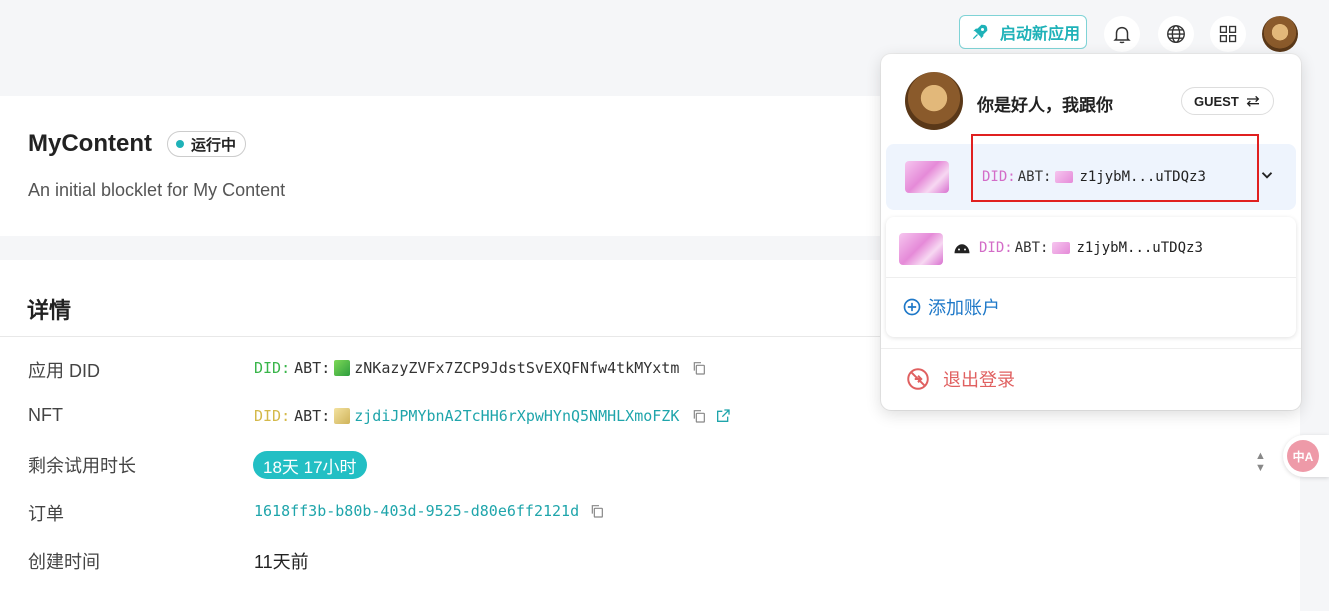 The width and height of the screenshot is (1329, 611). Describe the element at coordinates (312, 416) in the screenshot. I see `nft-abt: ABT:` at that location.